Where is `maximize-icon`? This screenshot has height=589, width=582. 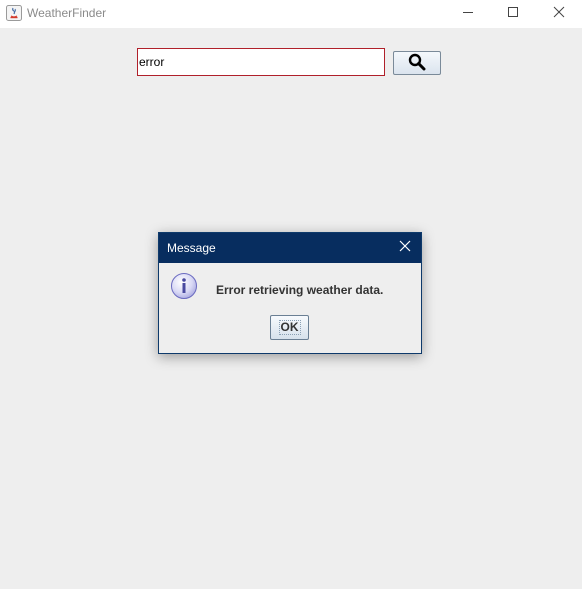 maximize-icon is located at coordinates (513, 14).